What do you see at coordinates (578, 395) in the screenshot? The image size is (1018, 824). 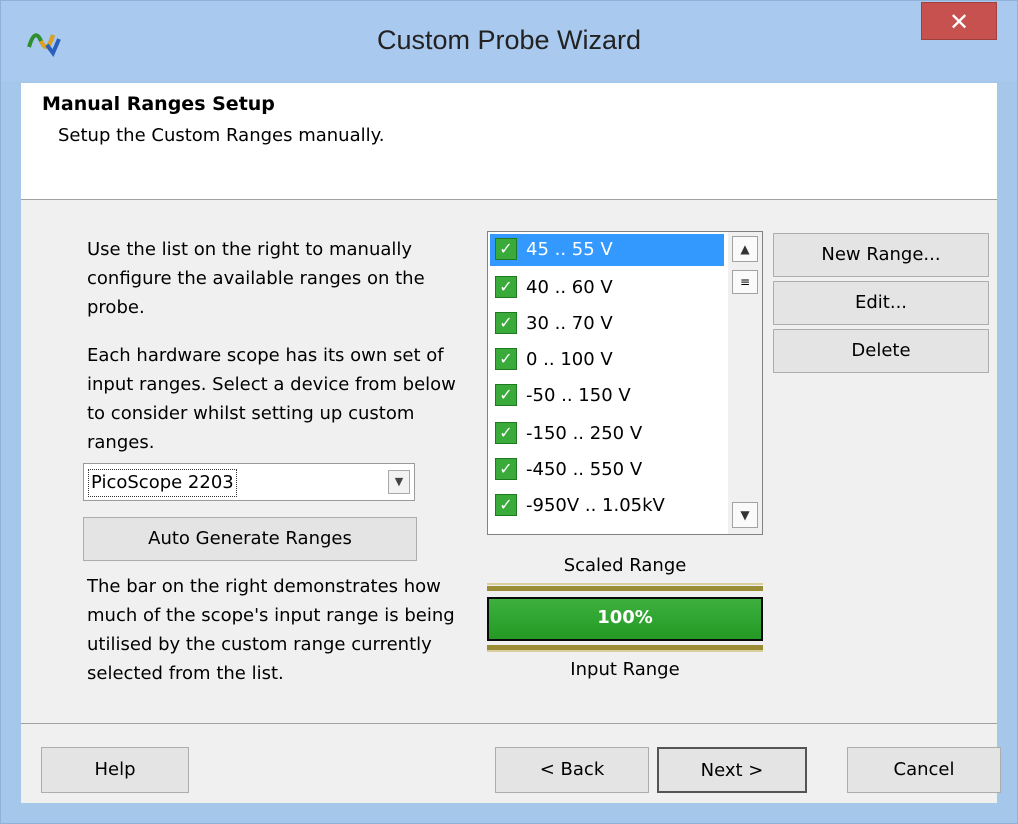 I see `range-label: -50 .. 150 V` at bounding box center [578, 395].